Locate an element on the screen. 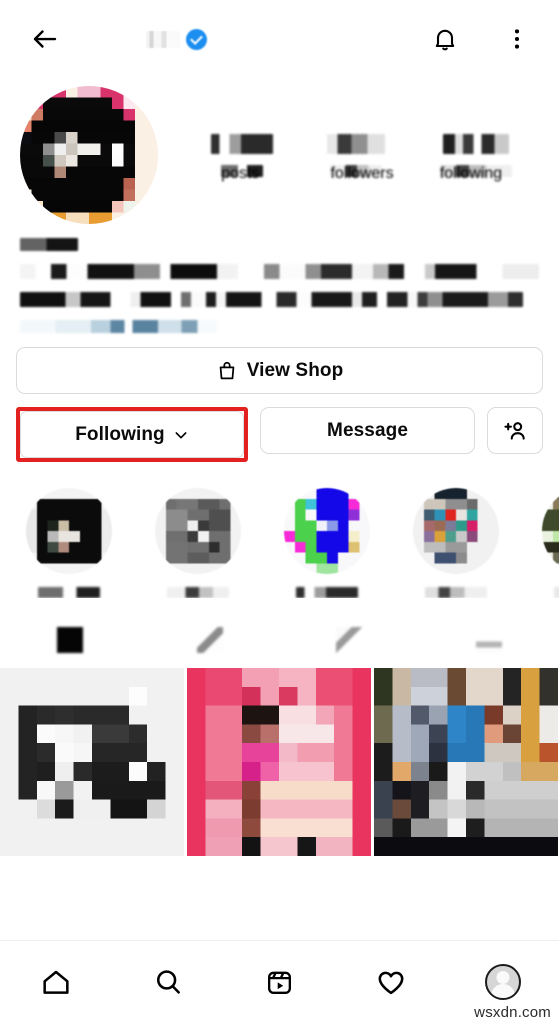  username-label is located at coordinates (163, 39).